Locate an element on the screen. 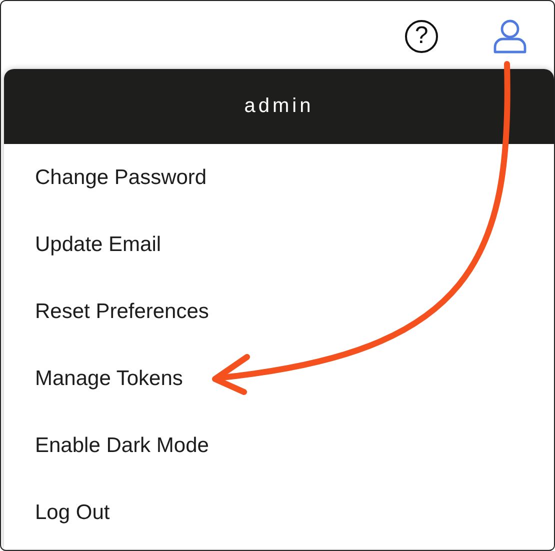  menu-item: Change Password is located at coordinates (279, 177).